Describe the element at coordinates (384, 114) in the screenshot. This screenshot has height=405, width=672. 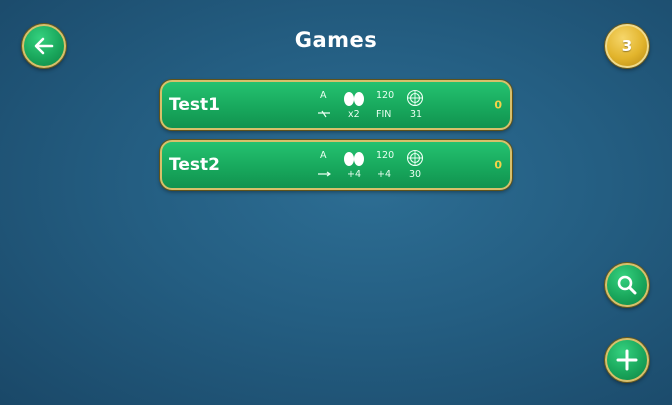
I see `stat-bottom-c: FIN` at that location.